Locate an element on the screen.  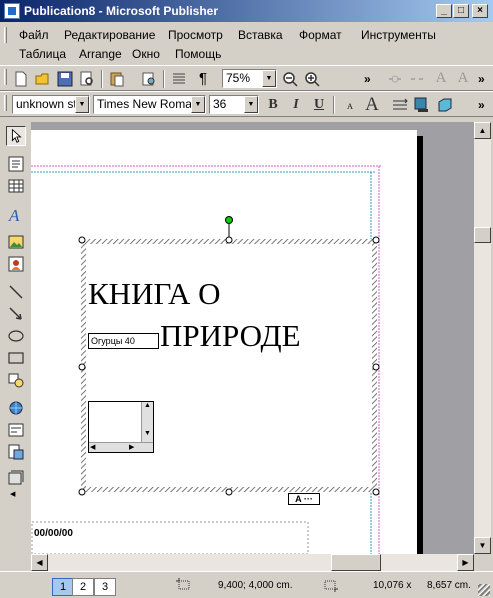
menu-grip is located at coordinates (5, 35).